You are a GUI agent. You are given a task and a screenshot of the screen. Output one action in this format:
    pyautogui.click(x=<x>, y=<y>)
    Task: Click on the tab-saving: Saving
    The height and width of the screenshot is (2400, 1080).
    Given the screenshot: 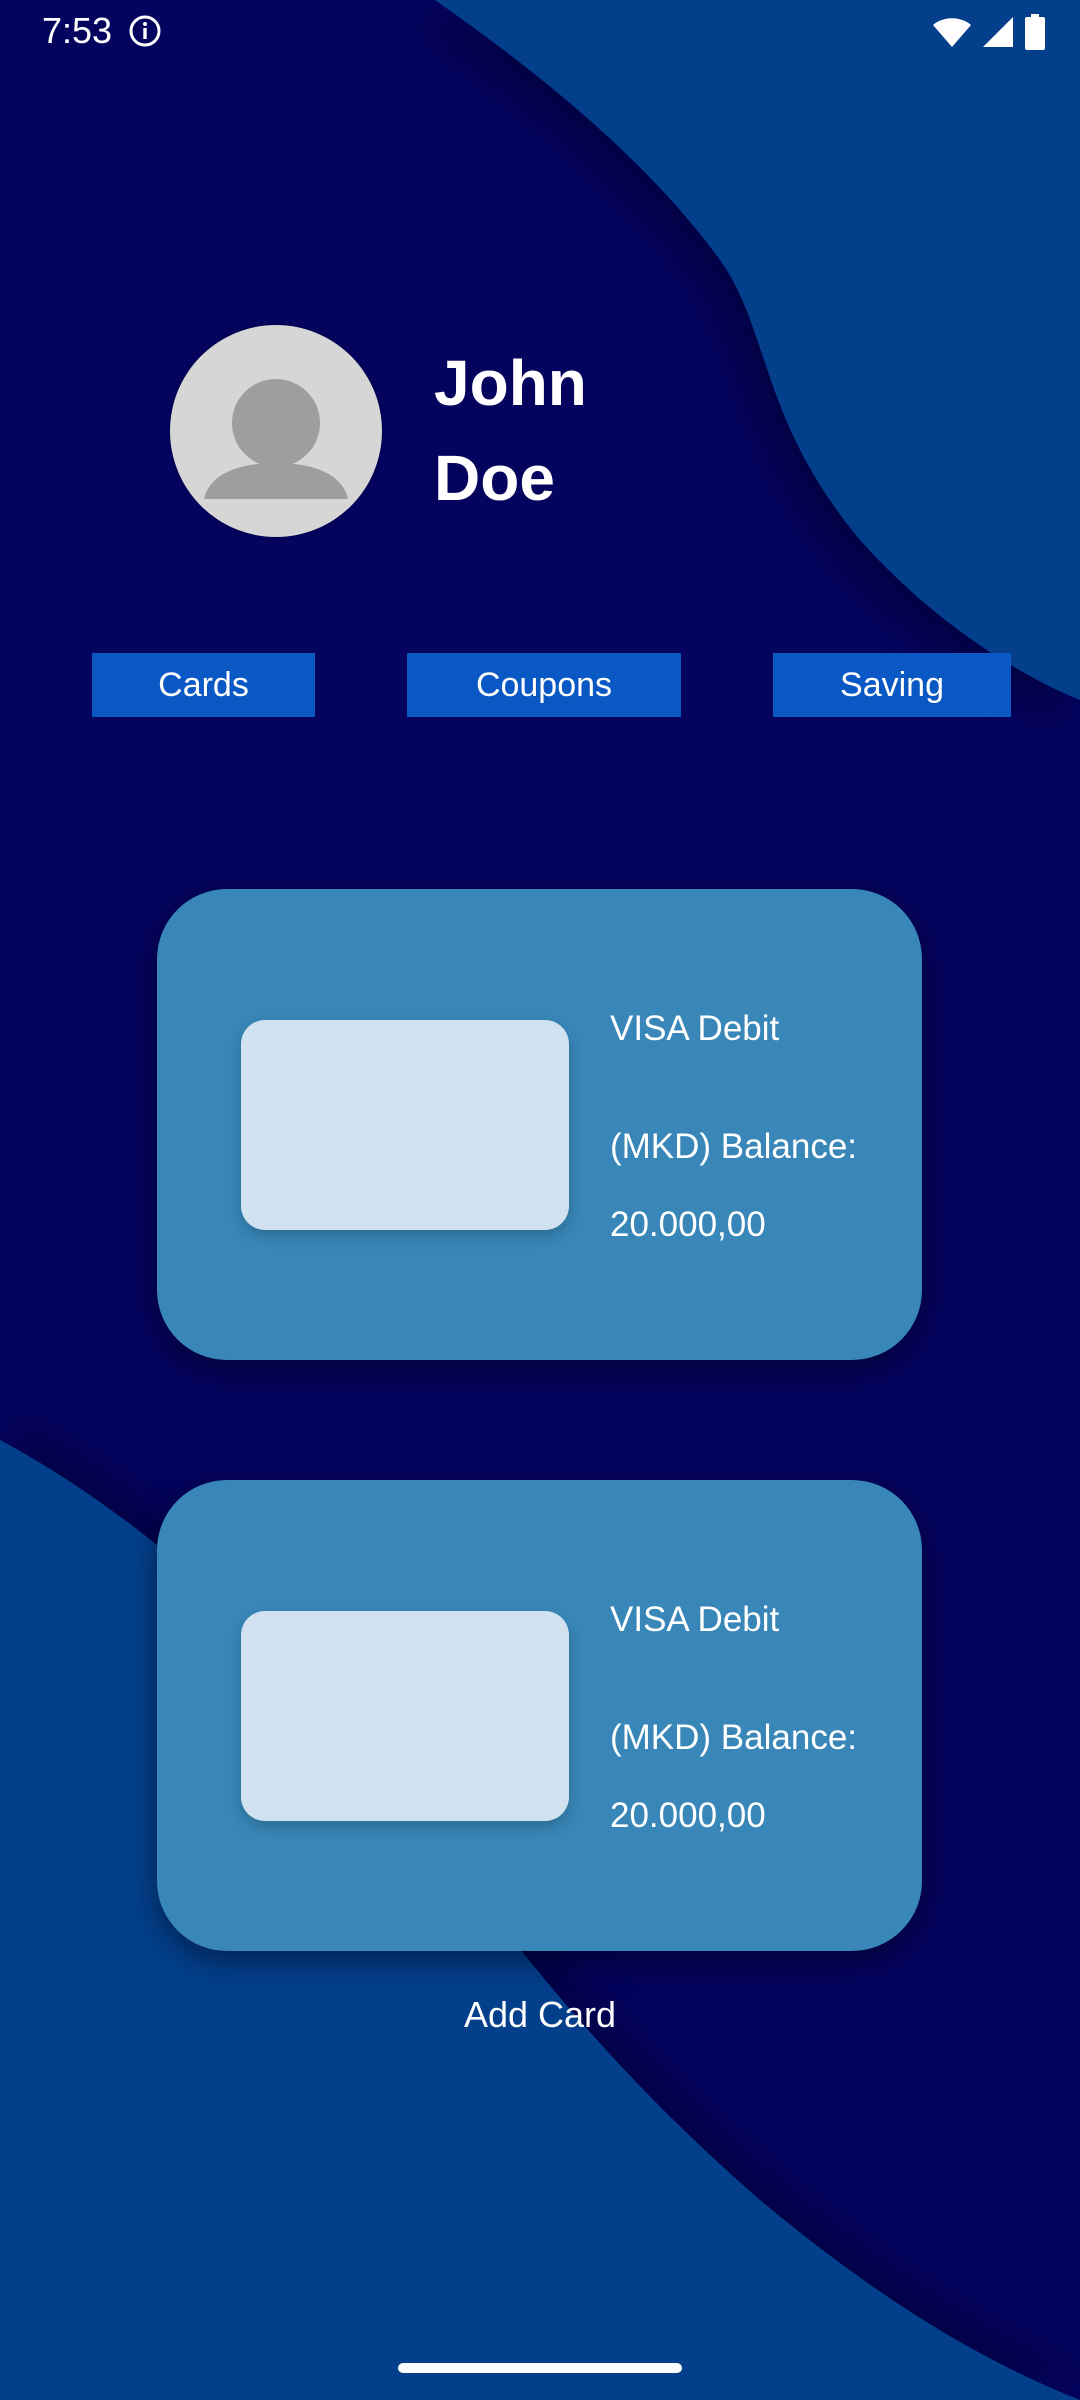 What is the action you would take?
    pyautogui.click(x=892, y=685)
    